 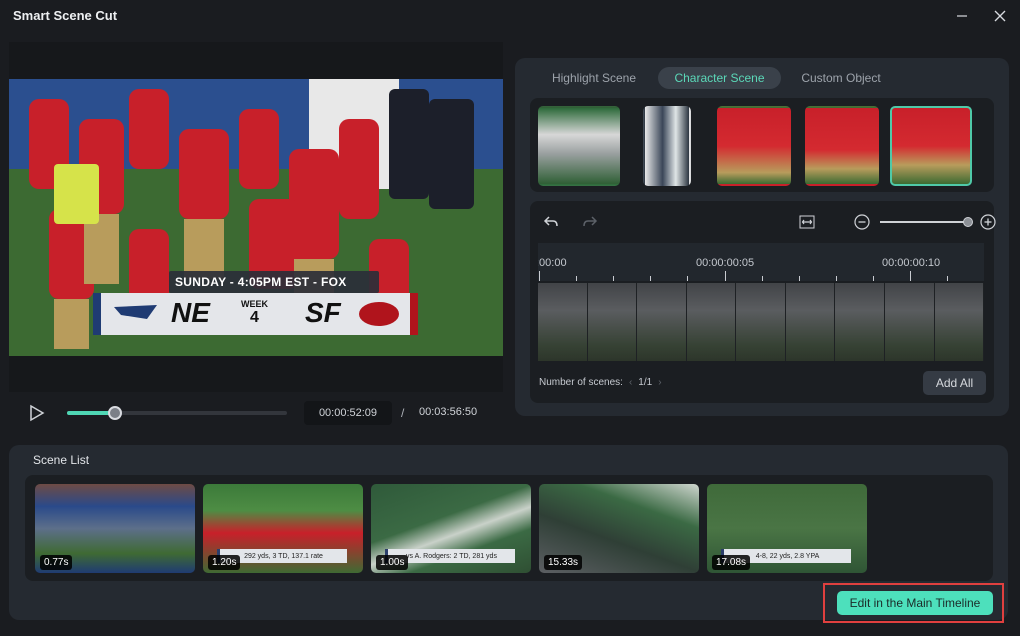 What do you see at coordinates (323, 312) in the screenshot?
I see `scoreboard-team-right: SF` at bounding box center [323, 312].